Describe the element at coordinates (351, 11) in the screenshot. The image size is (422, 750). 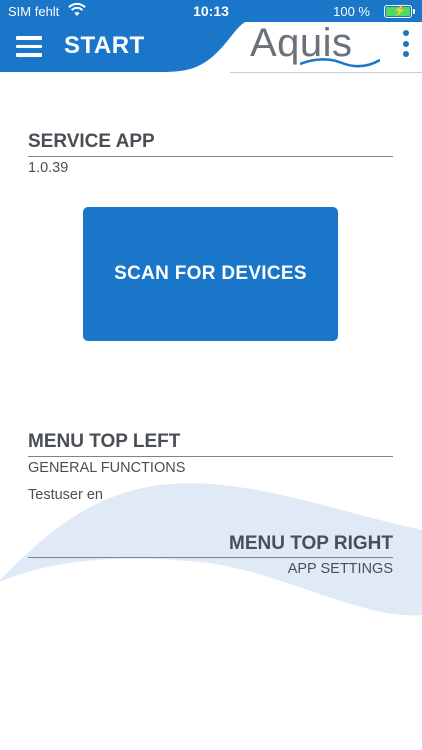
I see `battery-percentage: 100 %` at that location.